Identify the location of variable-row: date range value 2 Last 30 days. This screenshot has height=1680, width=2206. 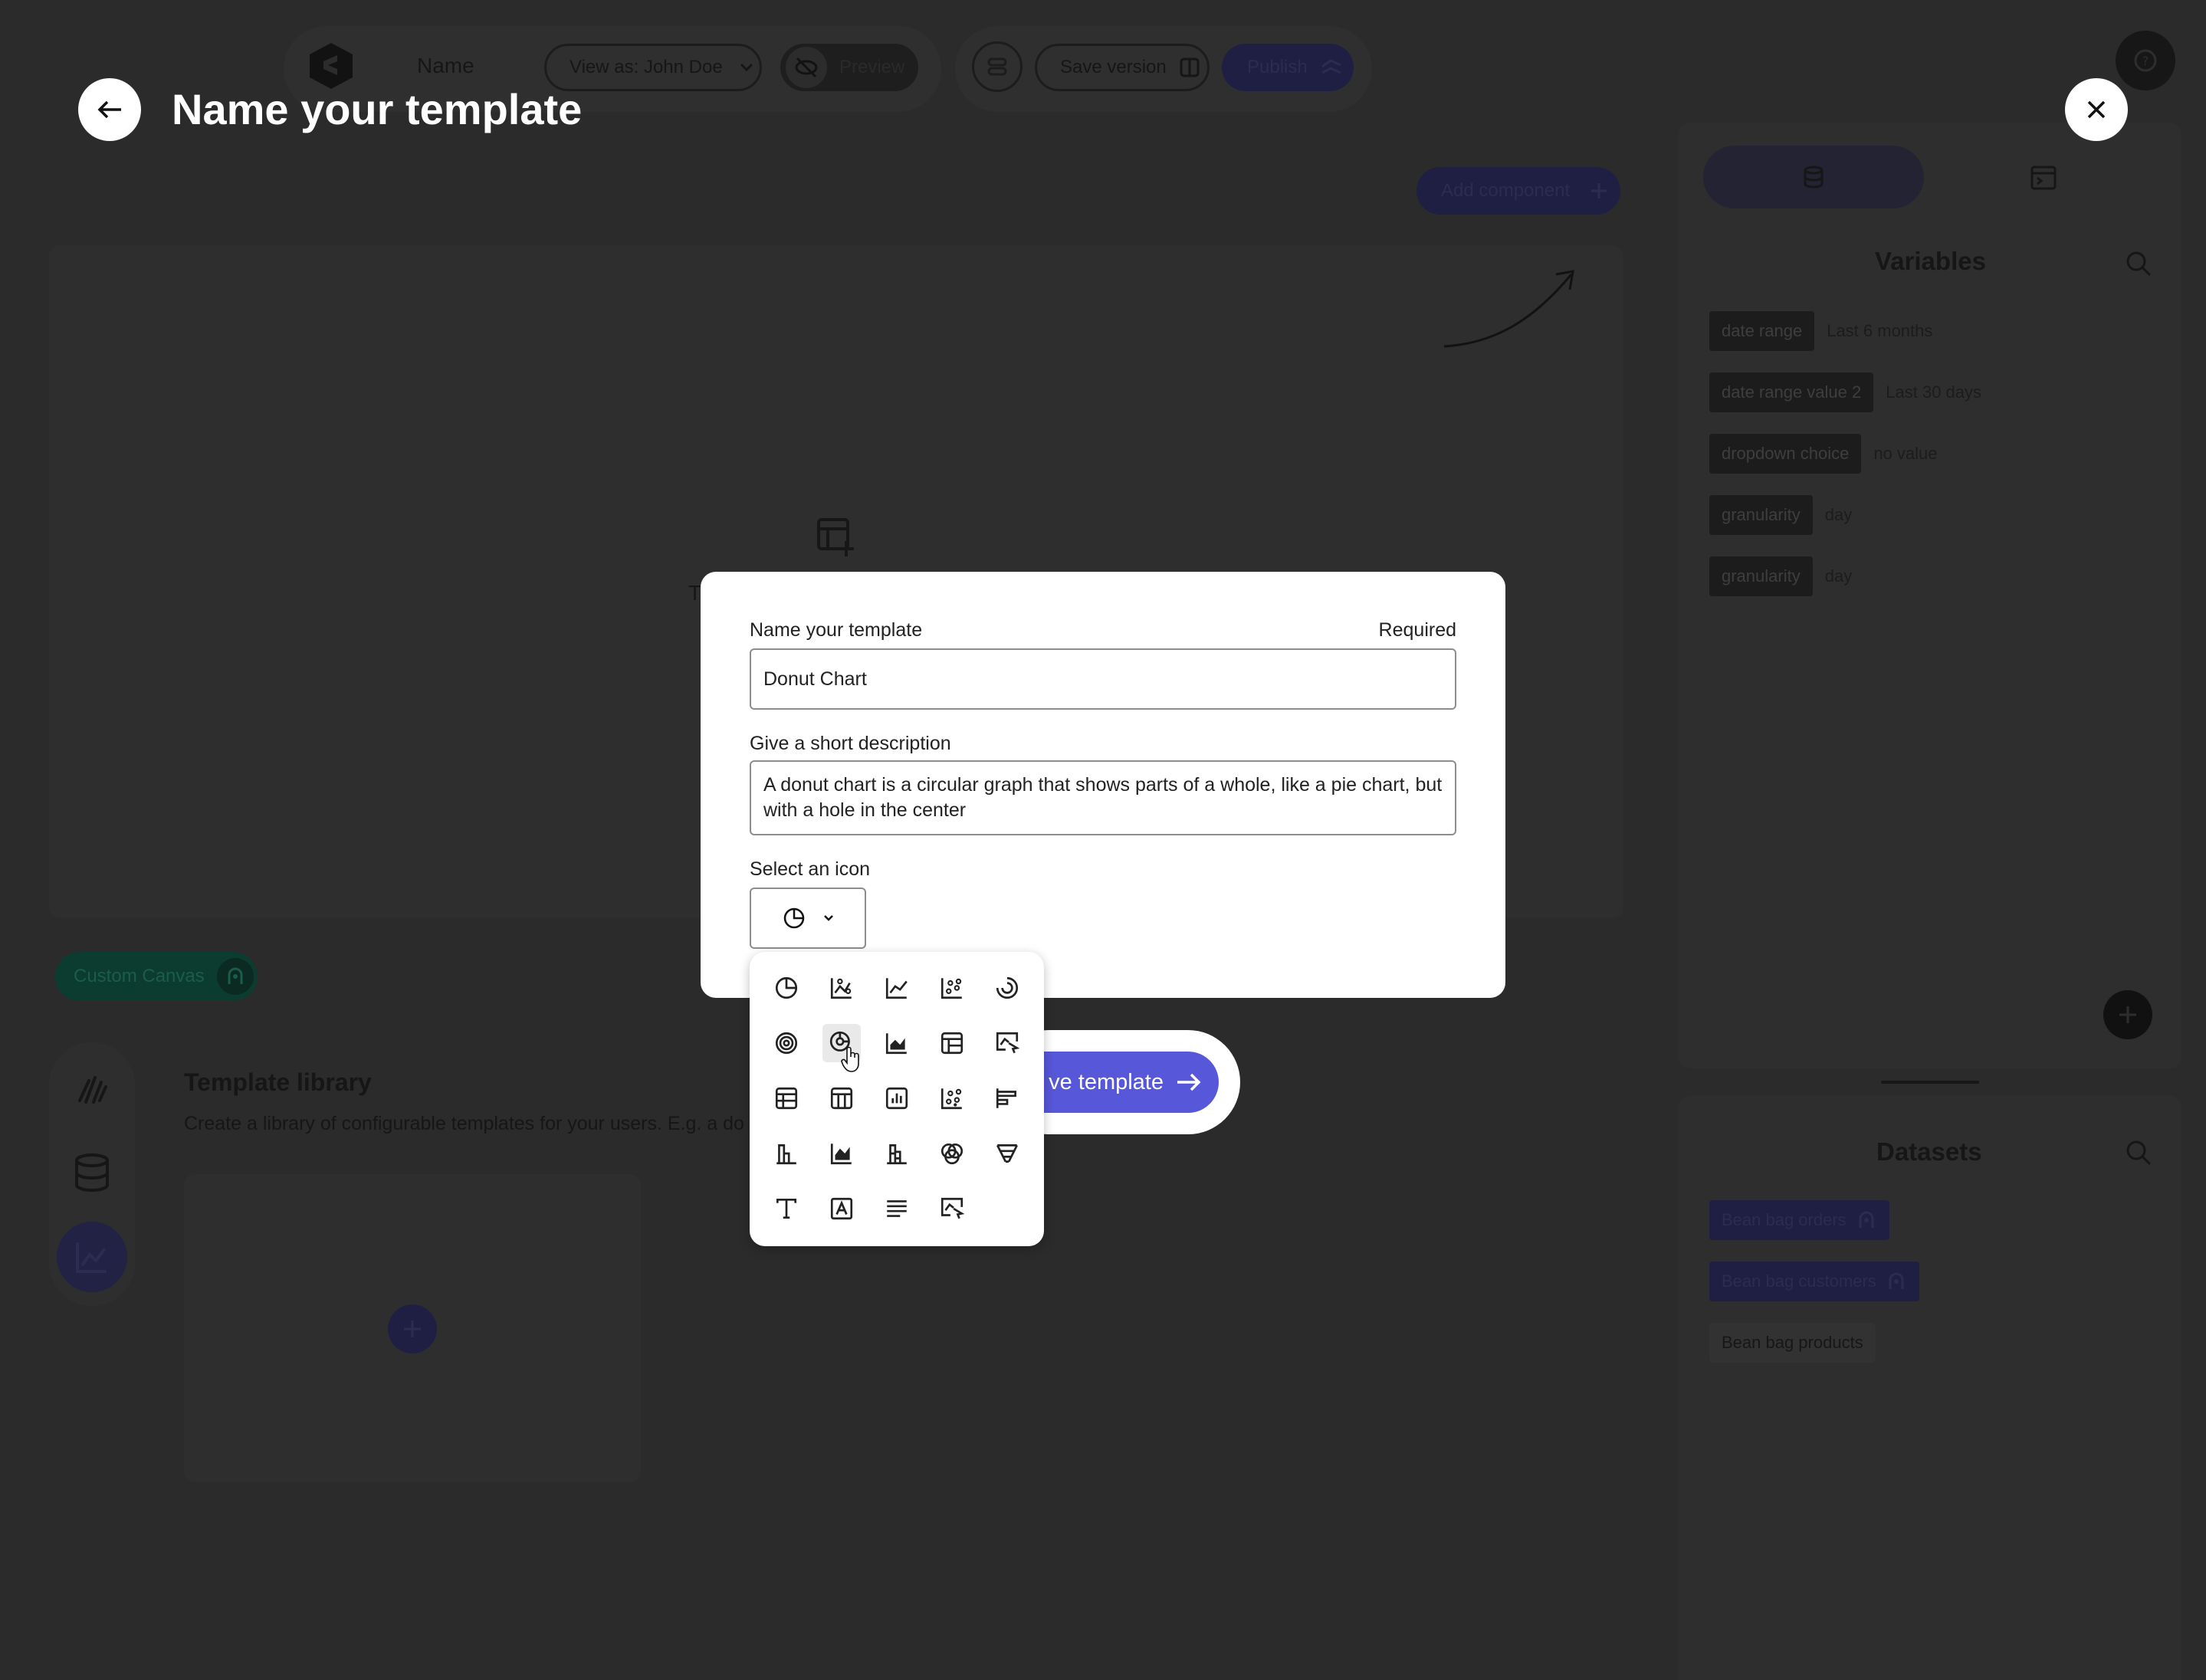
(1845, 392).